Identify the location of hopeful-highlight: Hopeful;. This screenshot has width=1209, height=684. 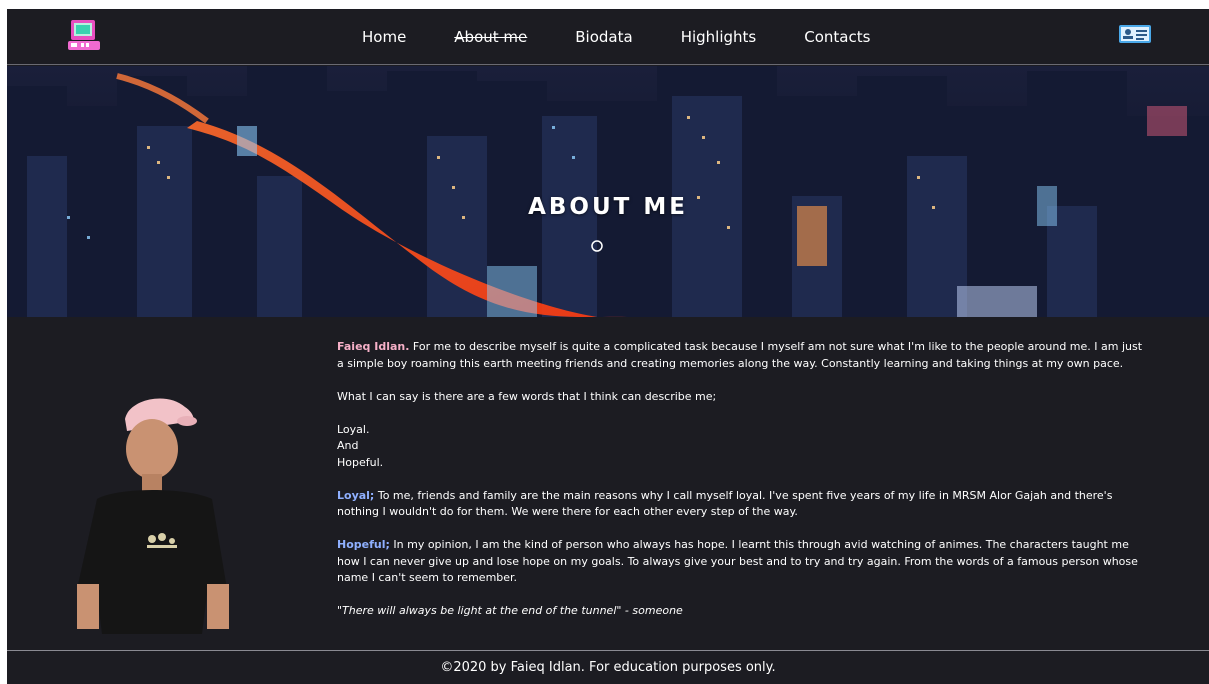
(363, 544).